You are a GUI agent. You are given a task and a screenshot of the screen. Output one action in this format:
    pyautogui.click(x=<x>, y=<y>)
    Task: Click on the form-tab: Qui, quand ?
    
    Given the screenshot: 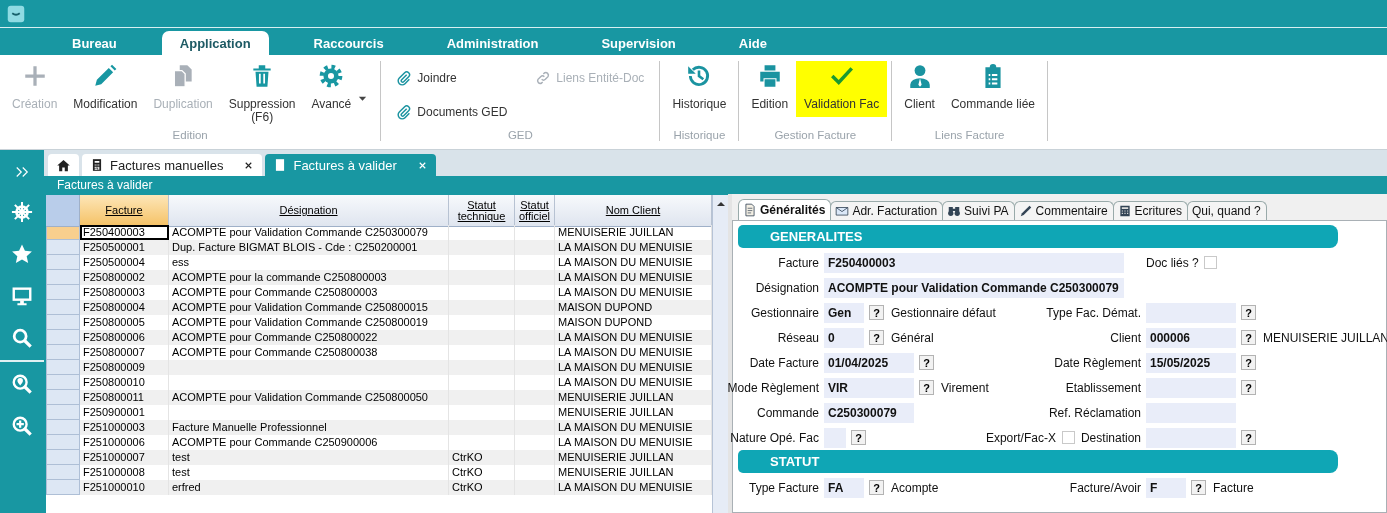 What is the action you would take?
    pyautogui.click(x=1226, y=210)
    